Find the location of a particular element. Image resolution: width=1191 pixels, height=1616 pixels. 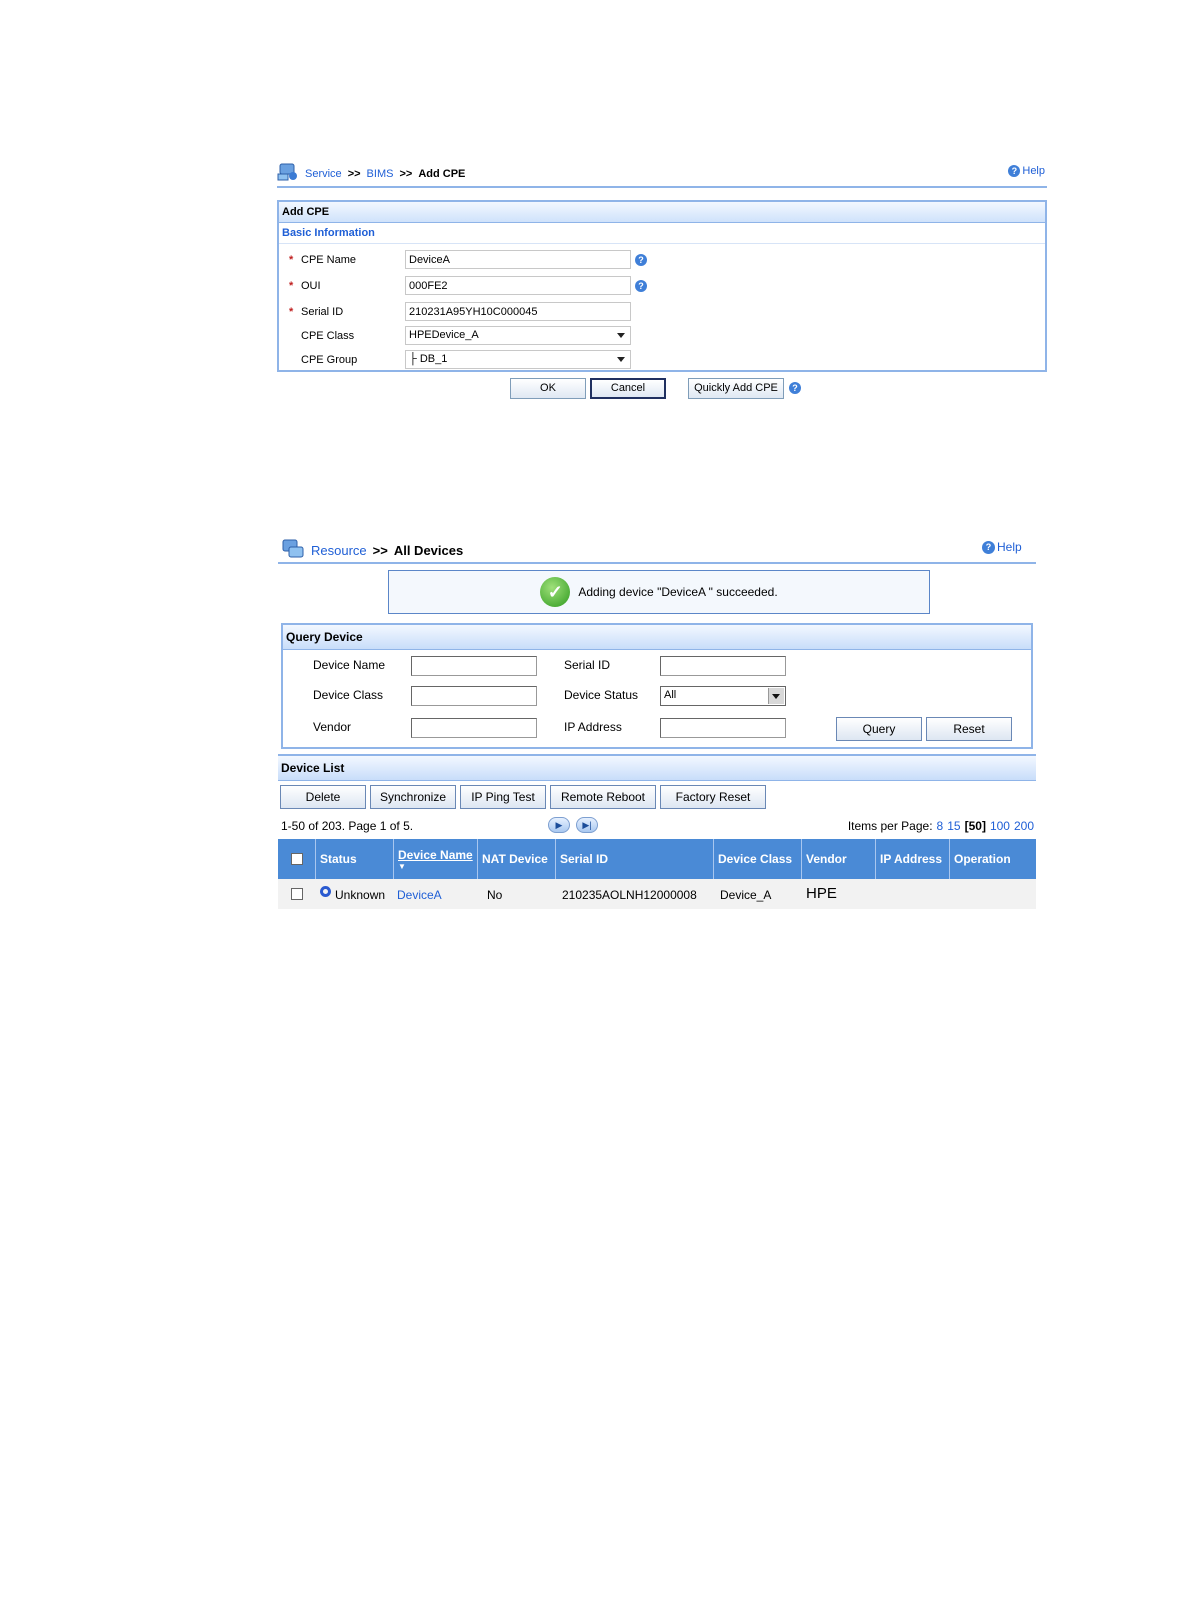

breadcrumb: Resource >> All Devices is located at coordinates (372, 550).